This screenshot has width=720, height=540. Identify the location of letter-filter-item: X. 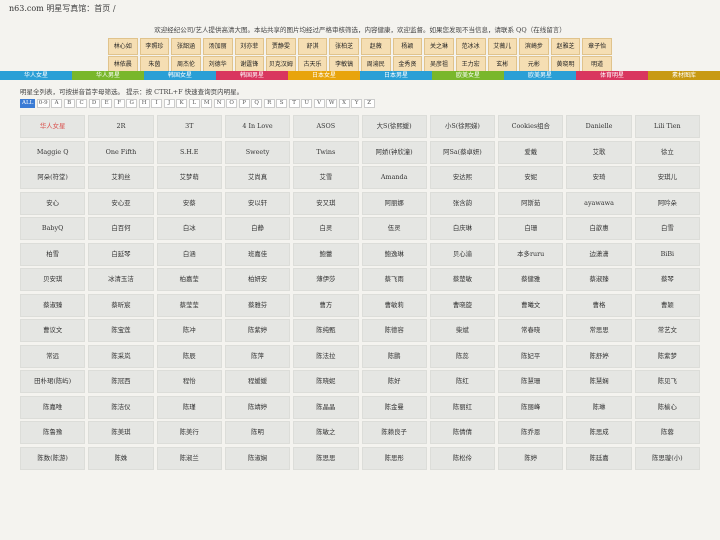
(344, 103).